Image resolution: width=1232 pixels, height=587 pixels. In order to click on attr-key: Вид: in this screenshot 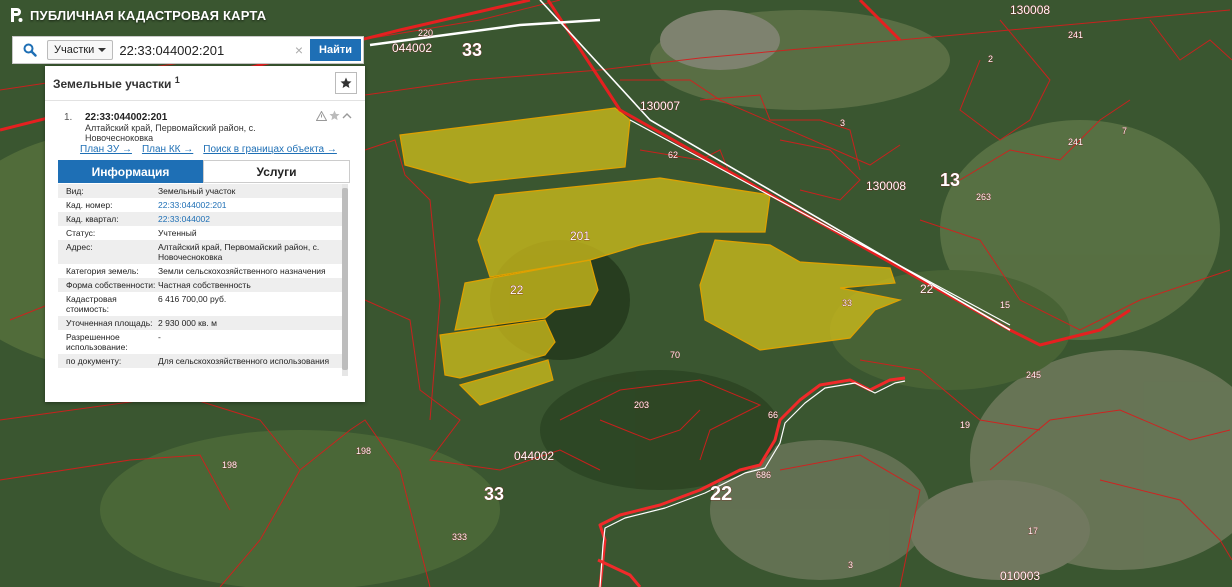, I will do `click(75, 191)`.